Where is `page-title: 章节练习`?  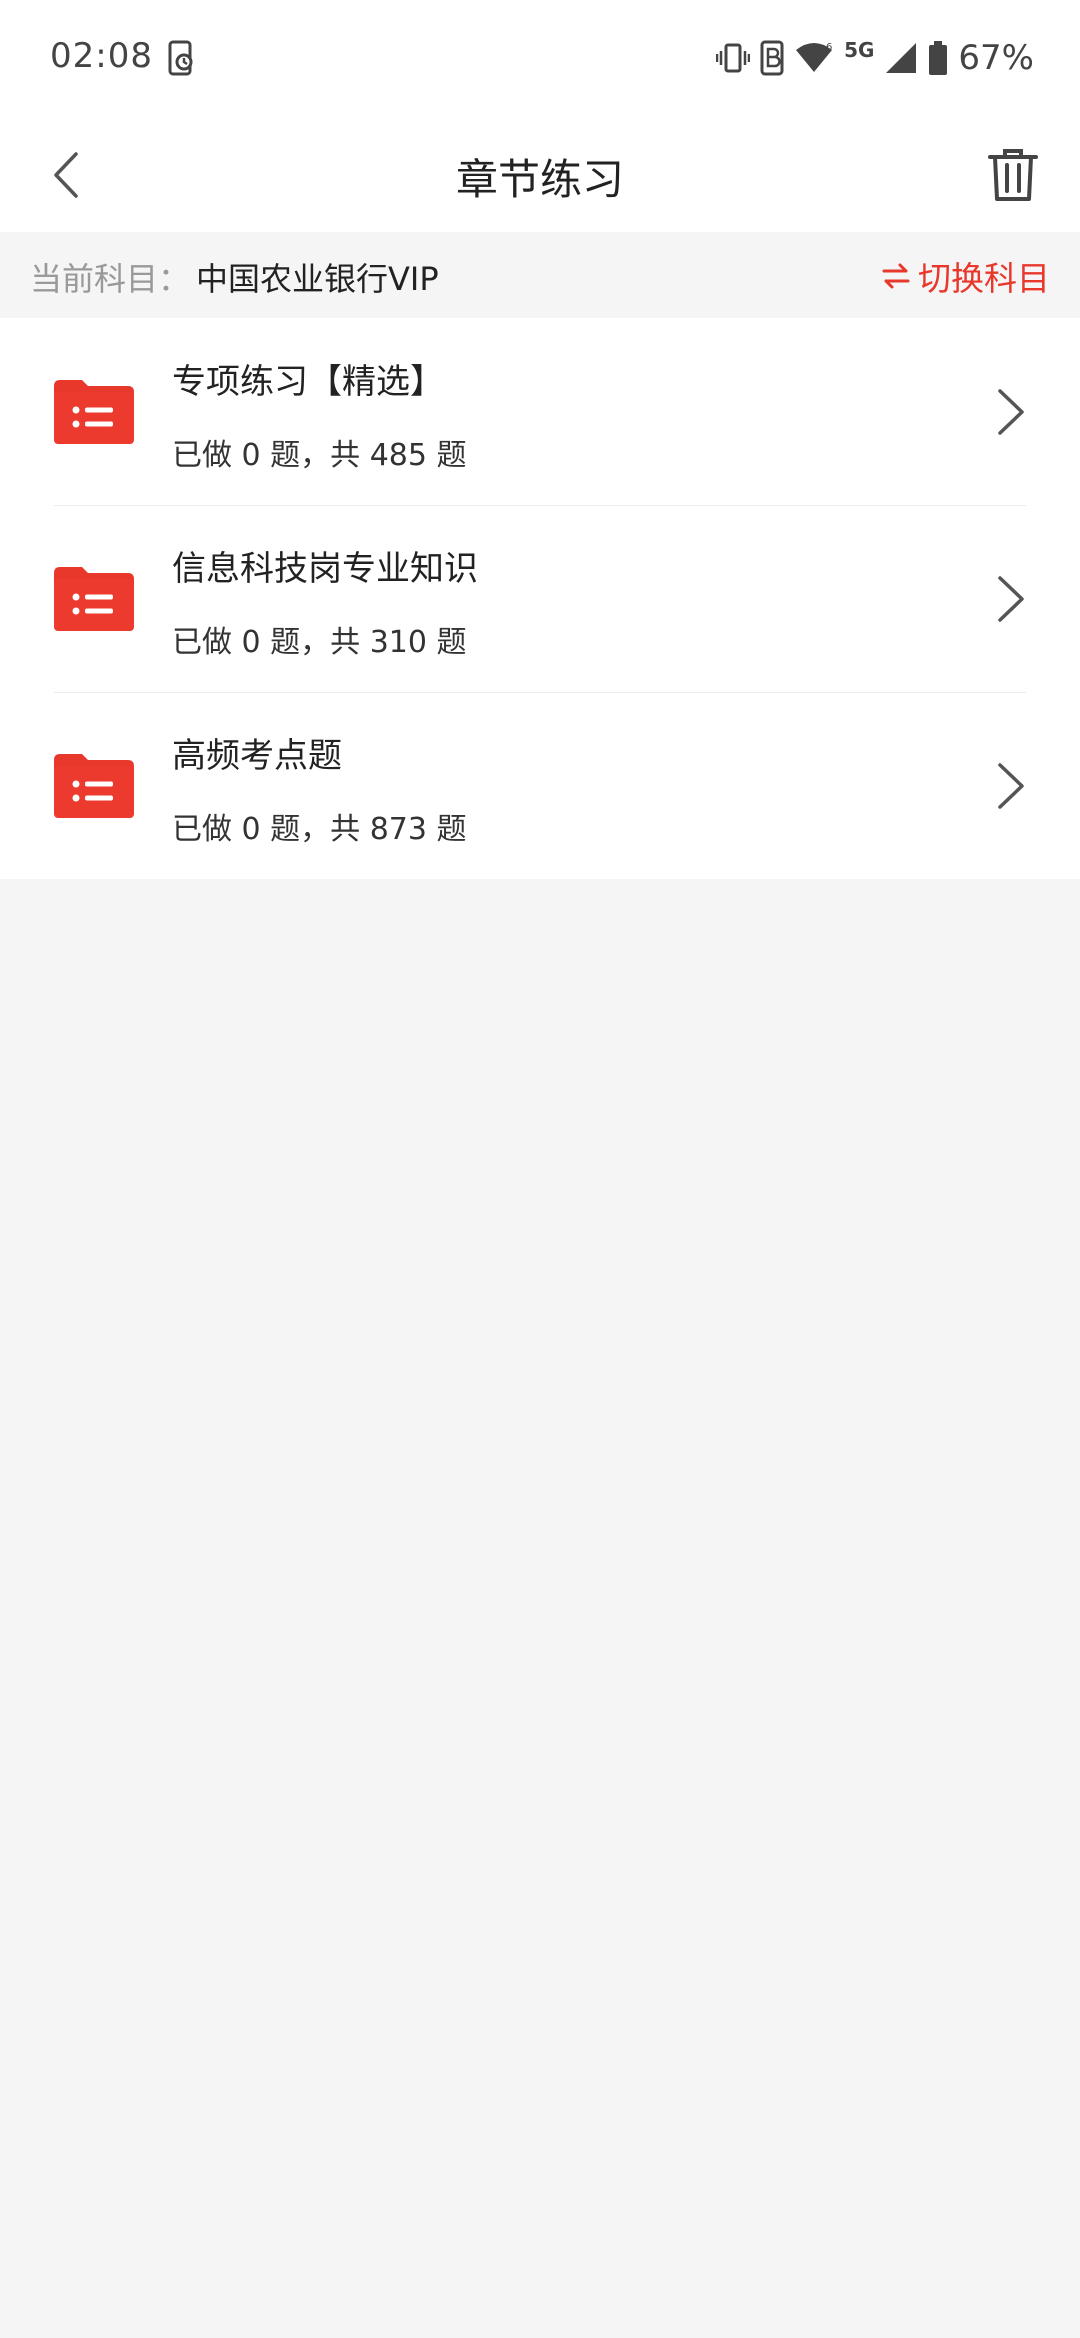 page-title: 章节练习 is located at coordinates (539, 179).